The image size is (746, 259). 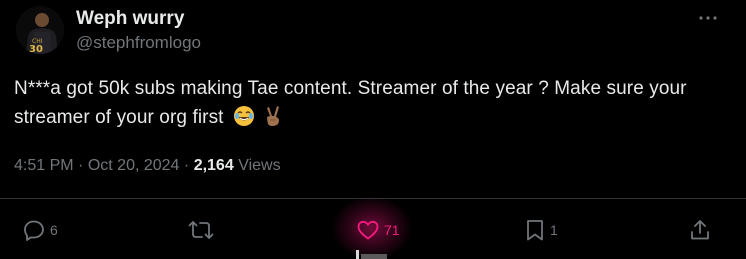 I want to click on post-time: 4:51 PM, so click(x=44, y=165).